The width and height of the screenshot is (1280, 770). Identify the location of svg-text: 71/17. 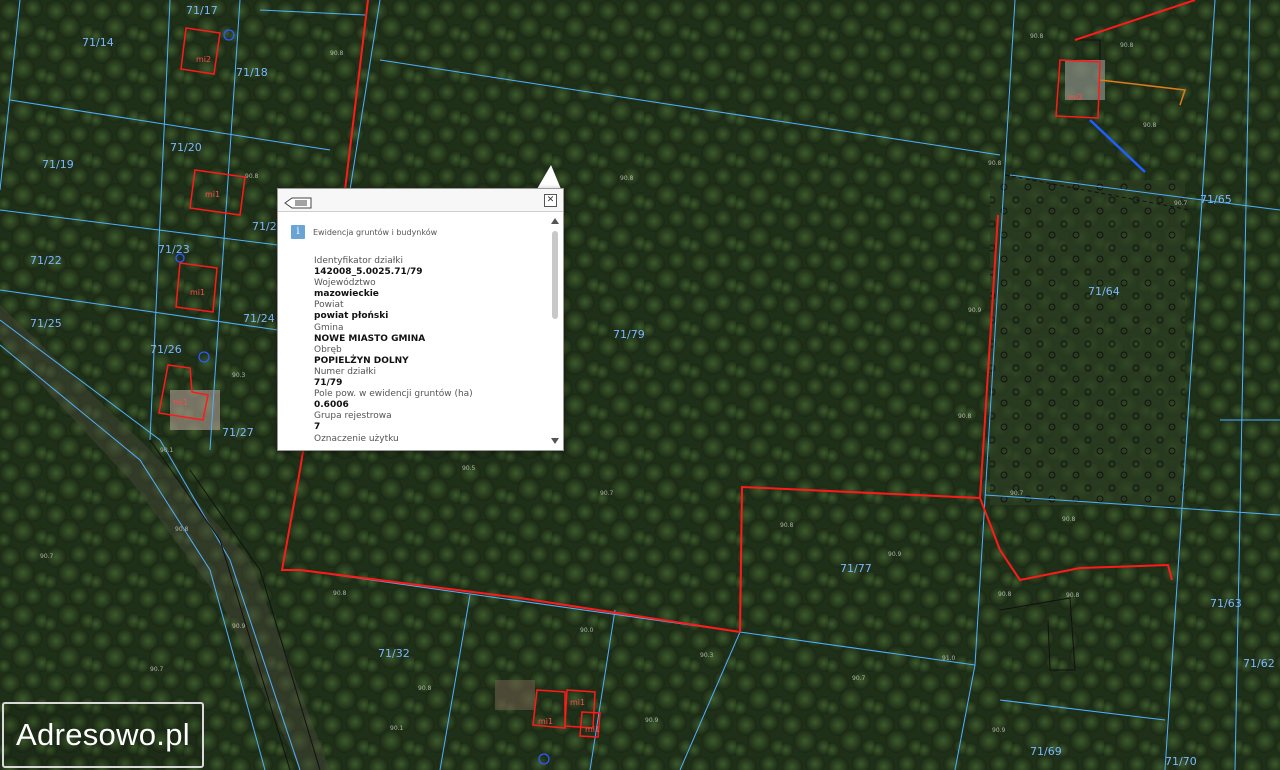
(202, 10).